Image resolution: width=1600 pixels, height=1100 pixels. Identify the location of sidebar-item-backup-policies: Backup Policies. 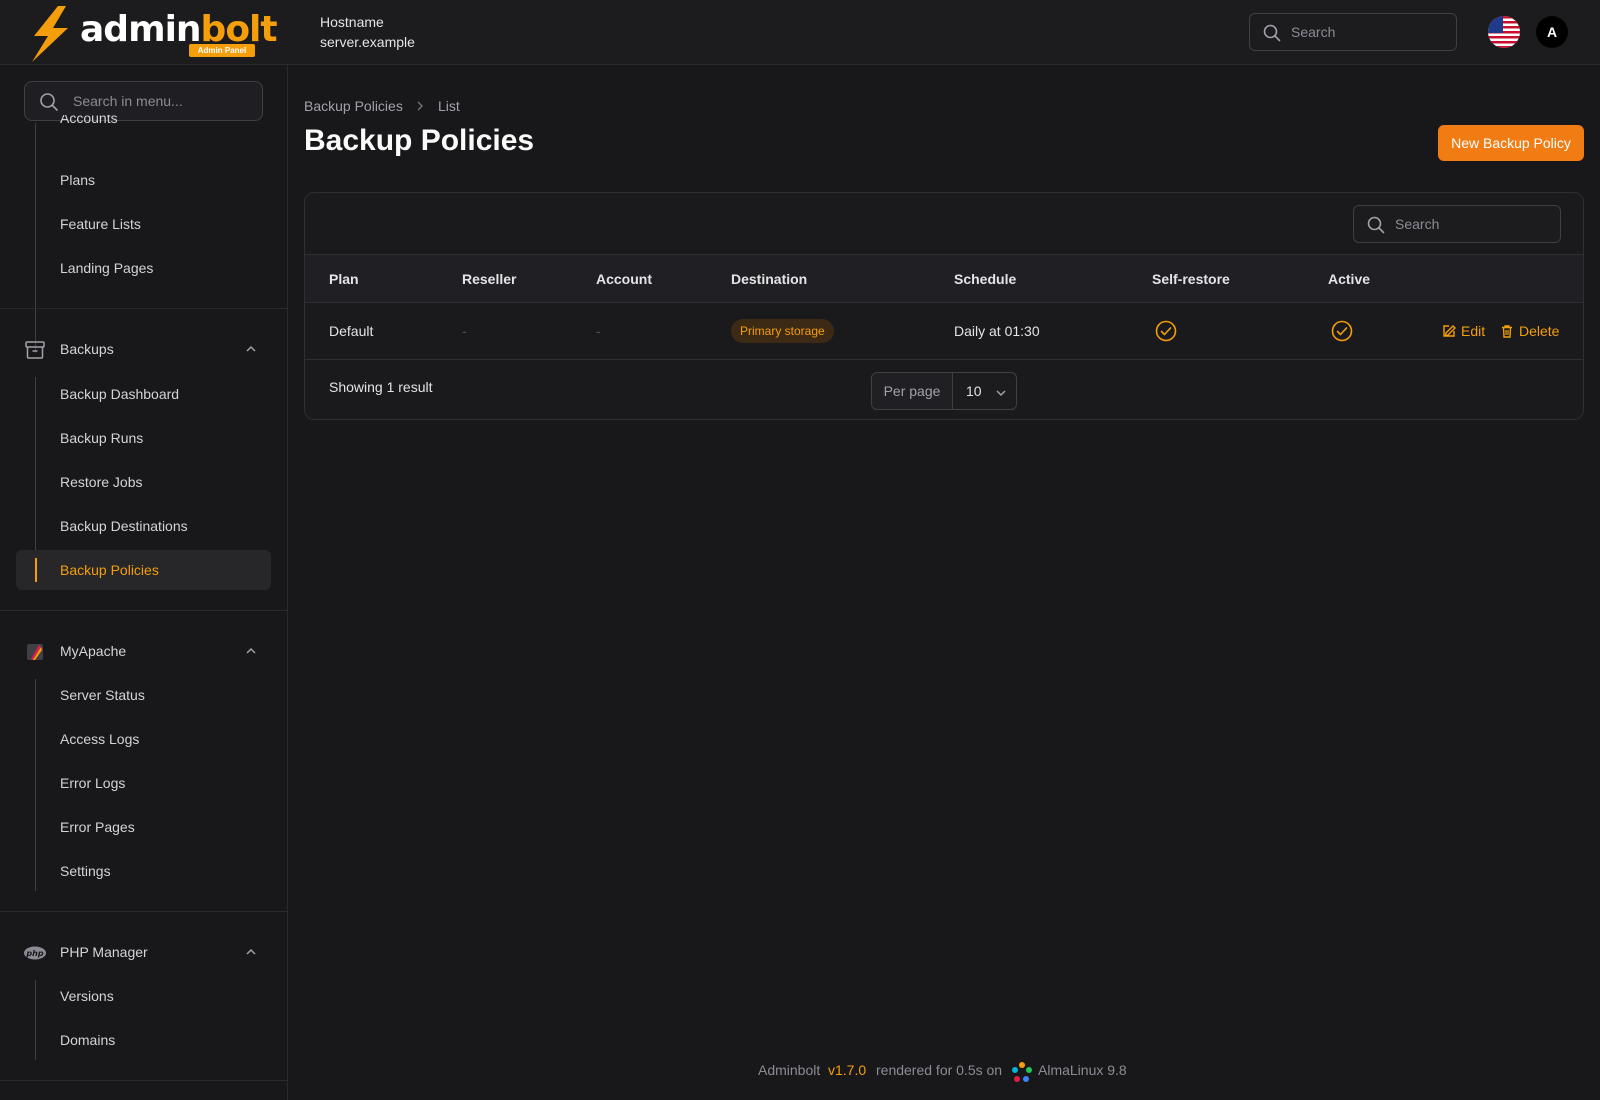
(143, 570).